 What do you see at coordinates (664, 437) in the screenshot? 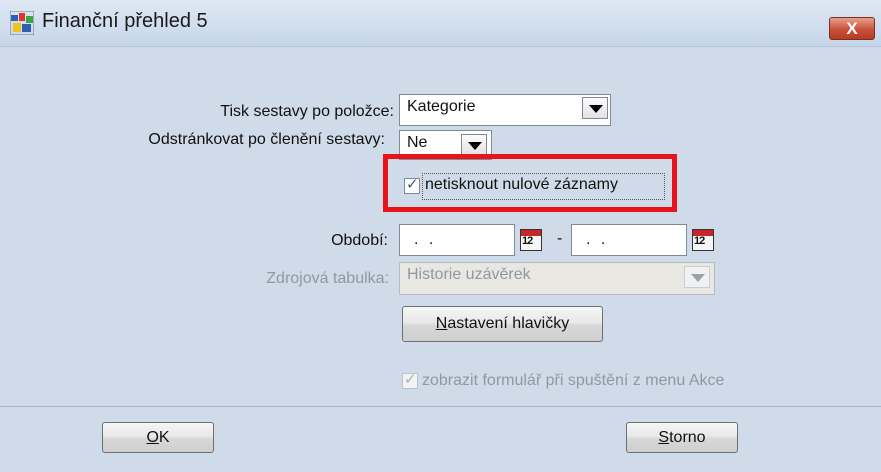
I see `storno-mnemonic: S` at bounding box center [664, 437].